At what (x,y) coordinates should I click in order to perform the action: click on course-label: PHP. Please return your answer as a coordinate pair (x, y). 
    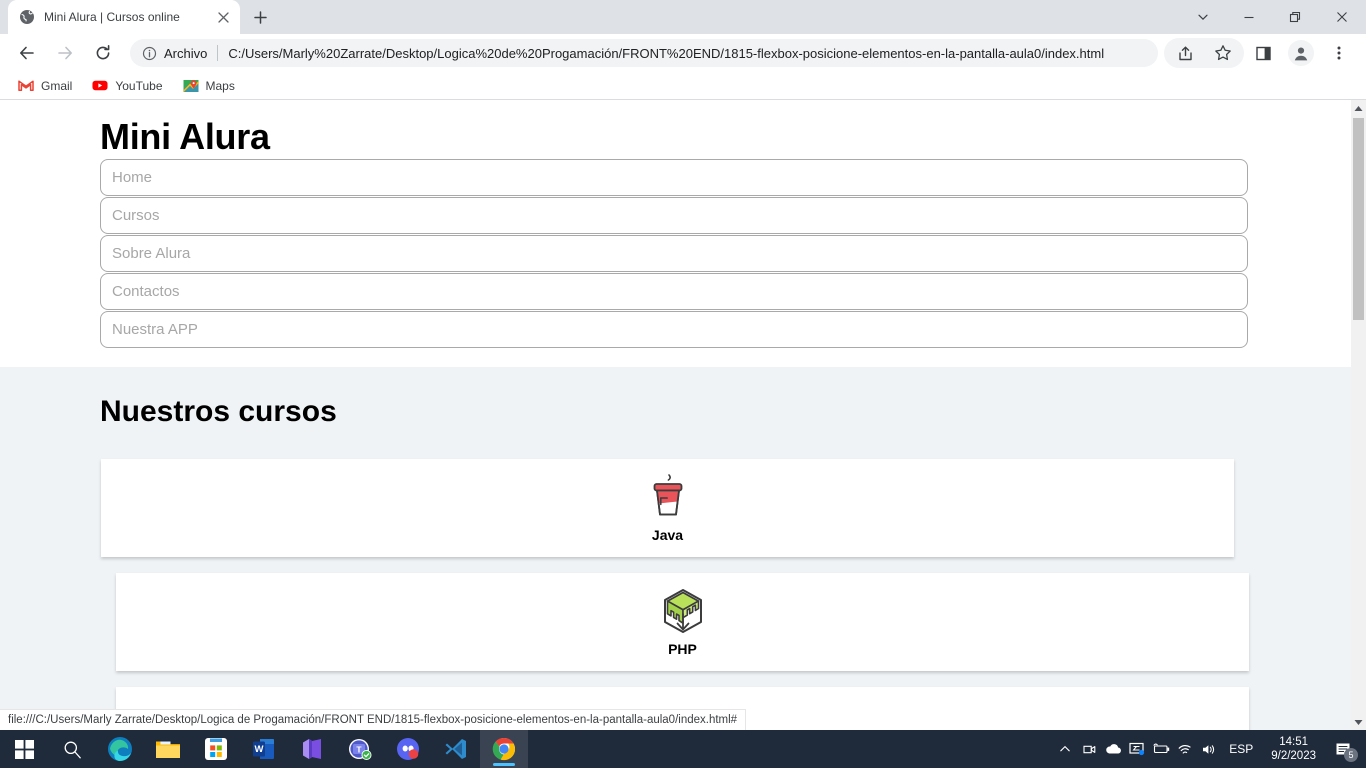
    Looking at the image, I should click on (682, 649).